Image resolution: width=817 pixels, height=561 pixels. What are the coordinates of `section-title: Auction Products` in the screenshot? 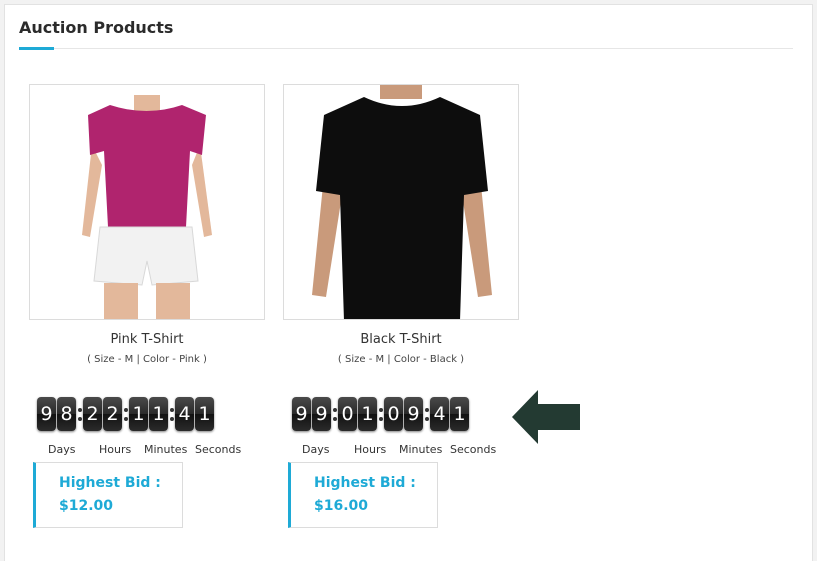 It's located at (96, 27).